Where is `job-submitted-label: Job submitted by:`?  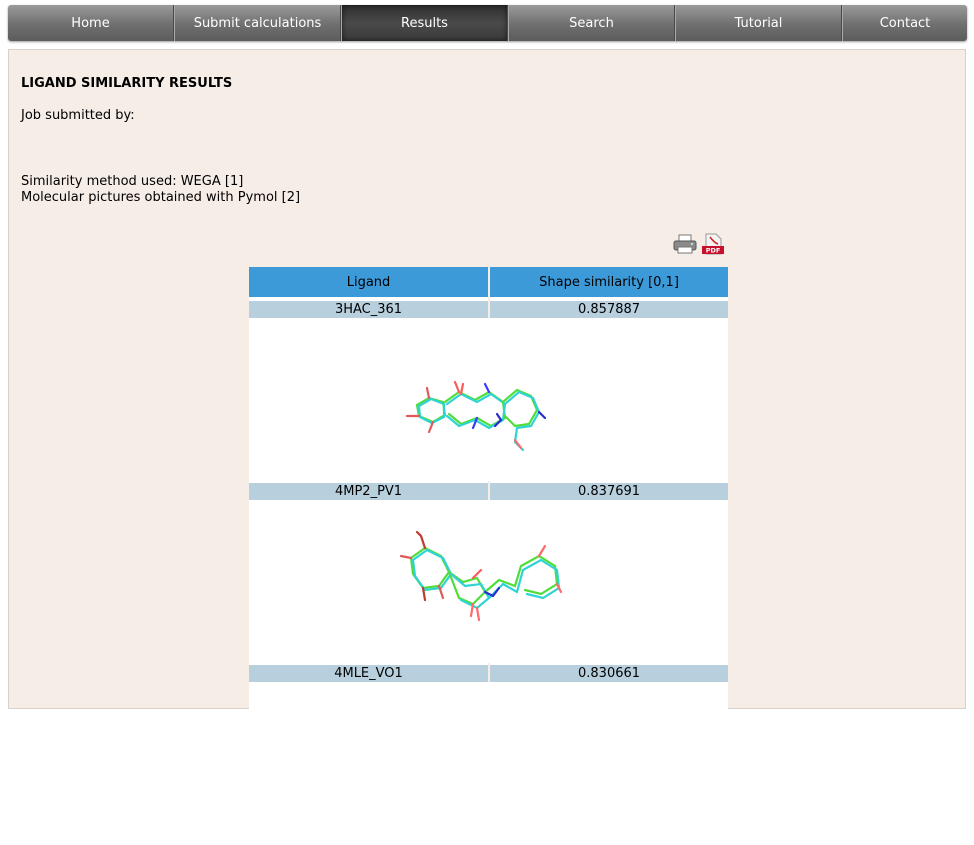 job-submitted-label: Job submitted by: is located at coordinates (78, 115).